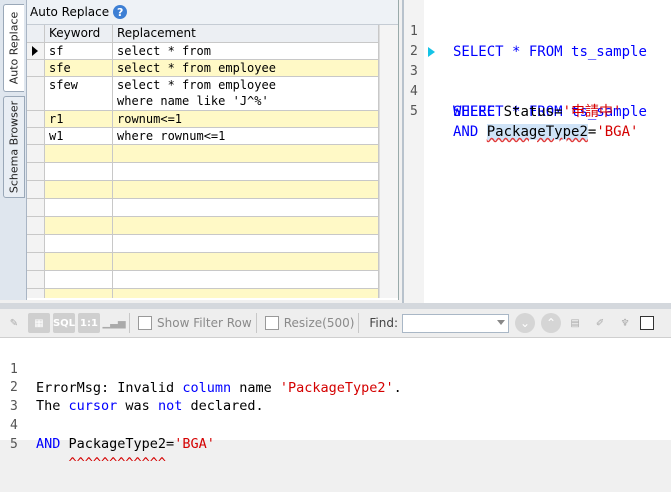 The width and height of the screenshot is (671, 492). I want to click on code-text: AND PackageType2='BGA', so click(545, 132).